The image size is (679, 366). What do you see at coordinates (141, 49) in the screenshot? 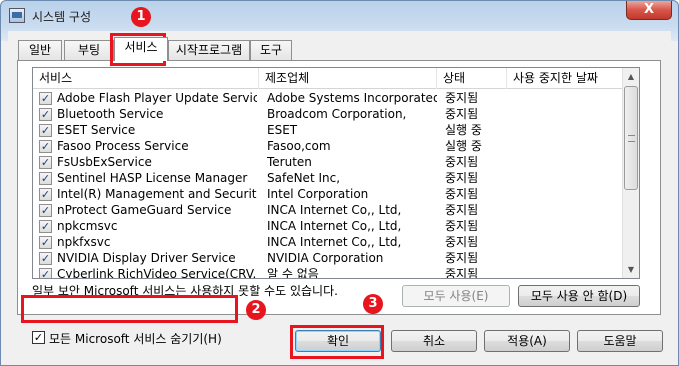
I see `tab-services: 서비스` at bounding box center [141, 49].